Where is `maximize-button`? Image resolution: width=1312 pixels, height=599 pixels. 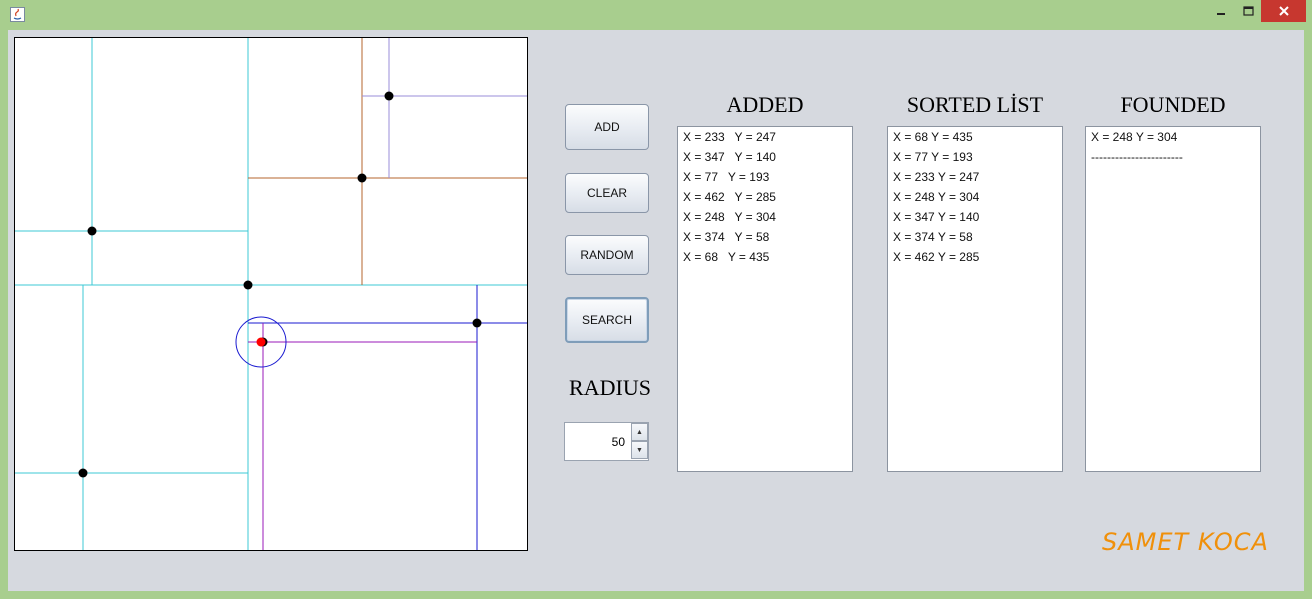 maximize-button is located at coordinates (1248, 11).